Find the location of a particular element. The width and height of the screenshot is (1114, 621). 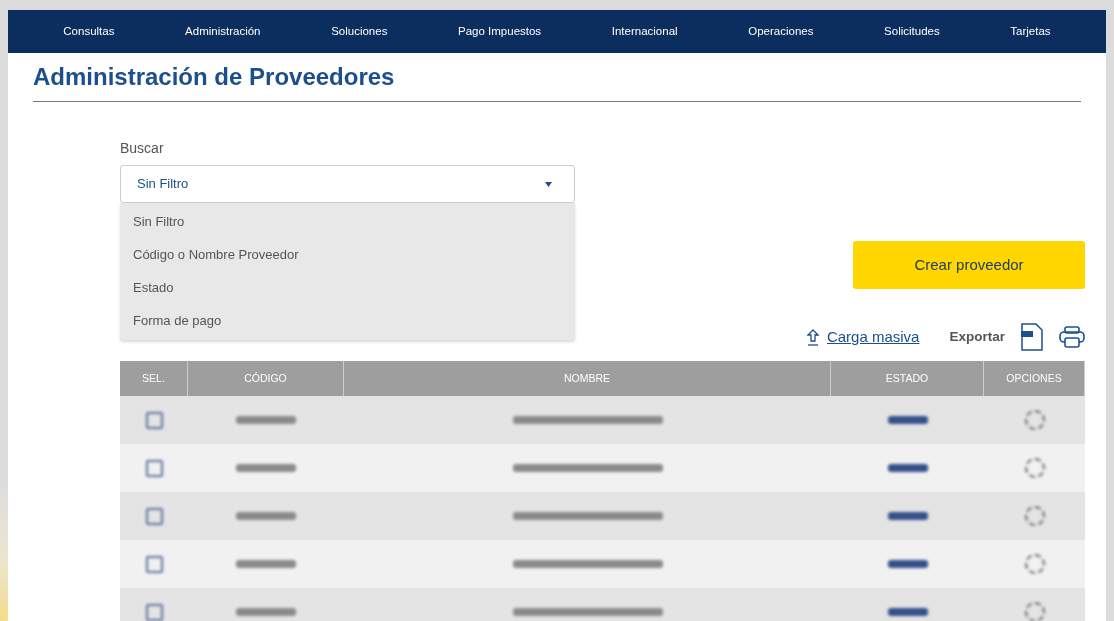

dropdown-option: Sin Filtro is located at coordinates (347, 221).